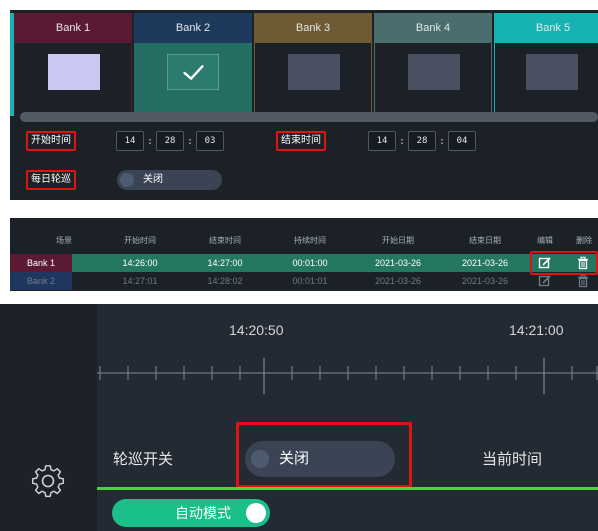 Image resolution: width=598 pixels, height=531 pixels. I want to click on daily-cycle-toggle: 关闭, so click(169, 180).